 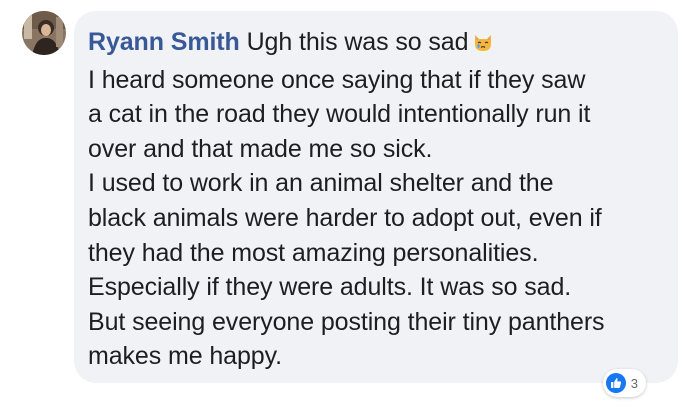 I want to click on comment-author-link: Ryann Smith, so click(x=164, y=42).